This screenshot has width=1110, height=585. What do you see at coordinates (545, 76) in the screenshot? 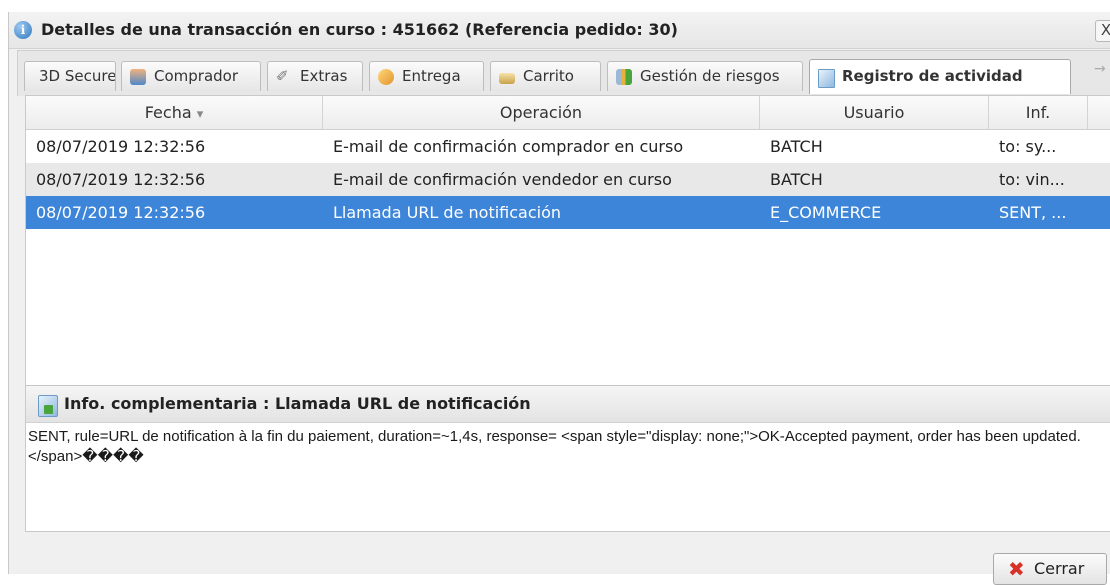
I see `tab-carrito: Carrito` at bounding box center [545, 76].